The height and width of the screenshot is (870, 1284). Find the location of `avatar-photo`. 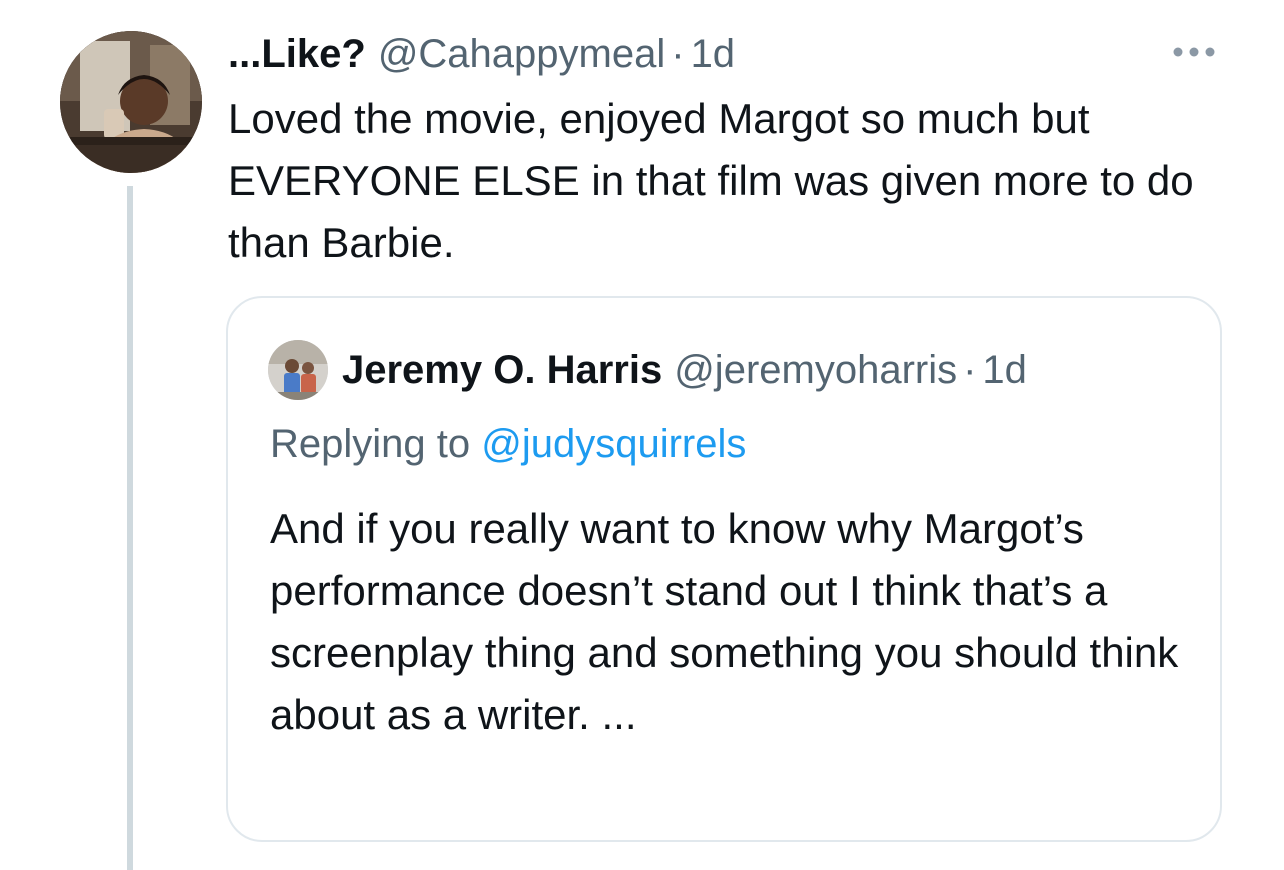

avatar-photo is located at coordinates (131, 102).